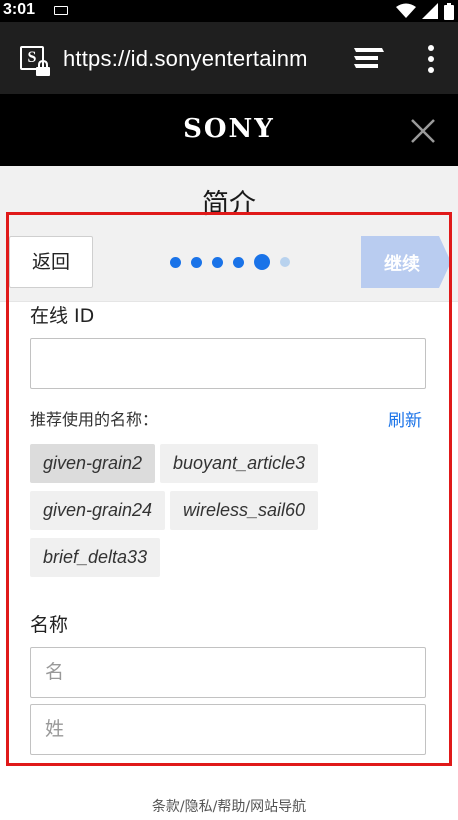 The width and height of the screenshot is (458, 820). What do you see at coordinates (262, 262) in the screenshot?
I see `step-dot-current` at bounding box center [262, 262].